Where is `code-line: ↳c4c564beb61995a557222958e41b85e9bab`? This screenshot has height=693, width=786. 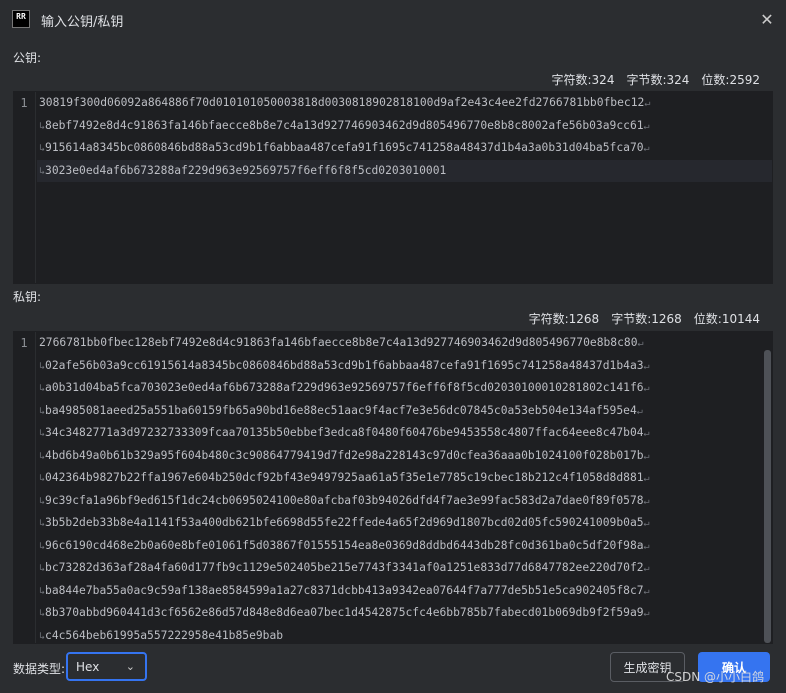 code-line: ↳c4c564beb61995a557222958e41b85e9bab is located at coordinates (404, 634).